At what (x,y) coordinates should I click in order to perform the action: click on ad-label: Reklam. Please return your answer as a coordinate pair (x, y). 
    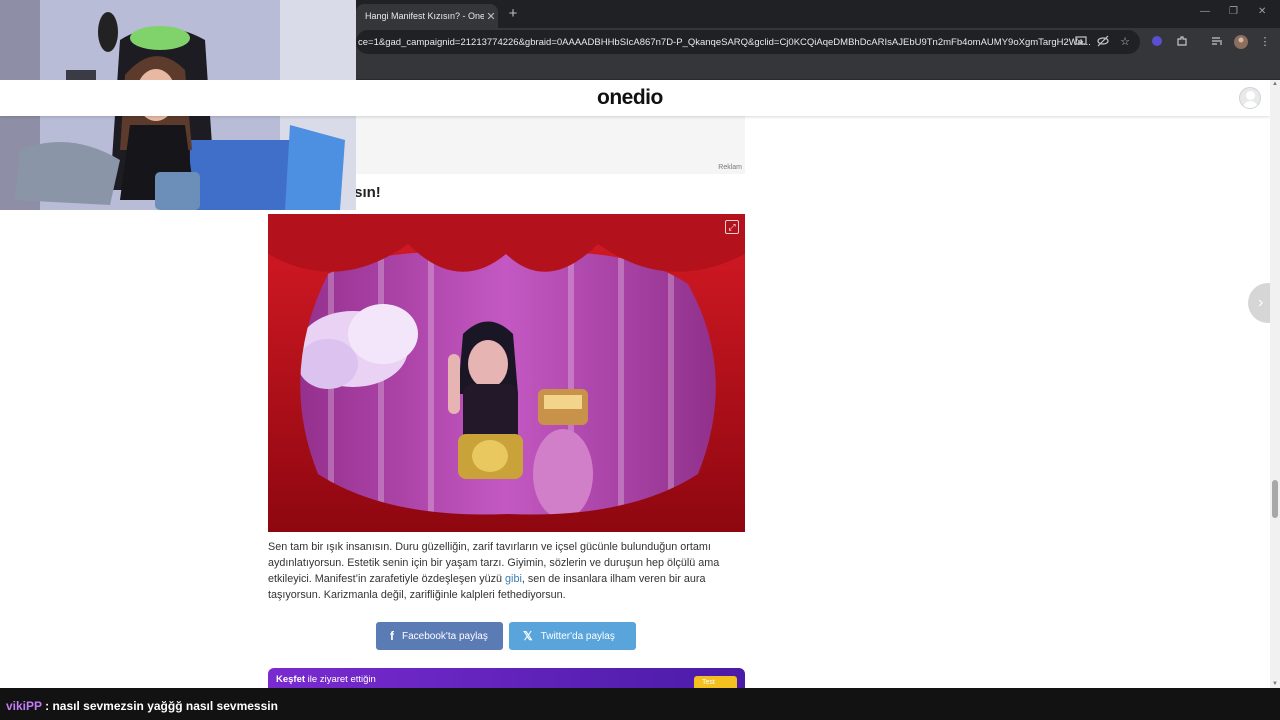
    Looking at the image, I should click on (730, 167).